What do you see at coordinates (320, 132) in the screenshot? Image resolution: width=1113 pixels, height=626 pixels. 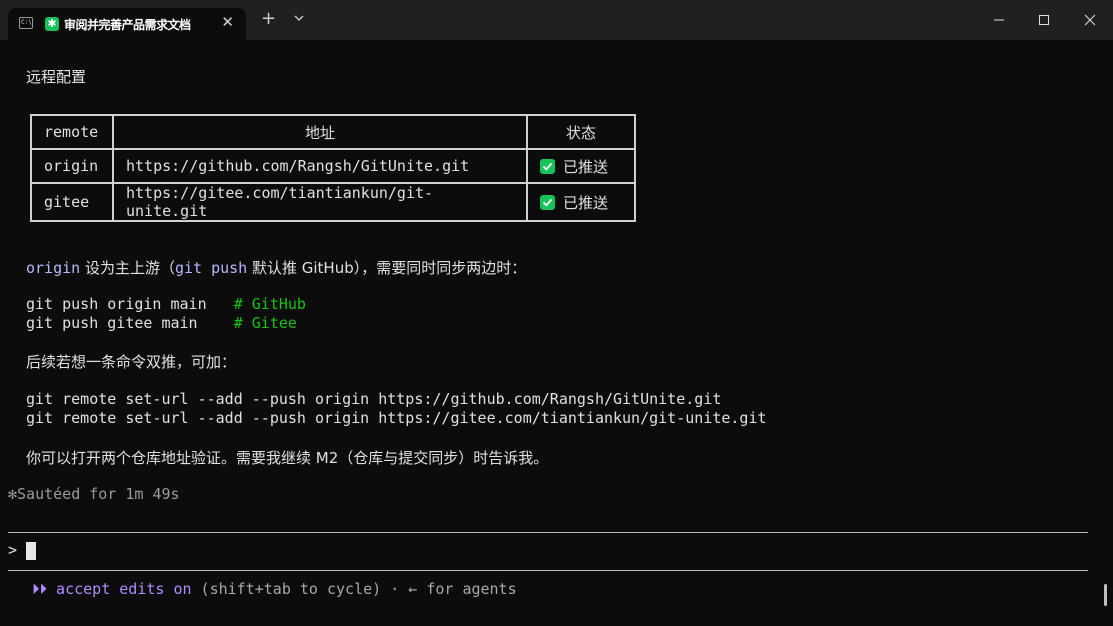 I see `column-header-address: 地址` at bounding box center [320, 132].